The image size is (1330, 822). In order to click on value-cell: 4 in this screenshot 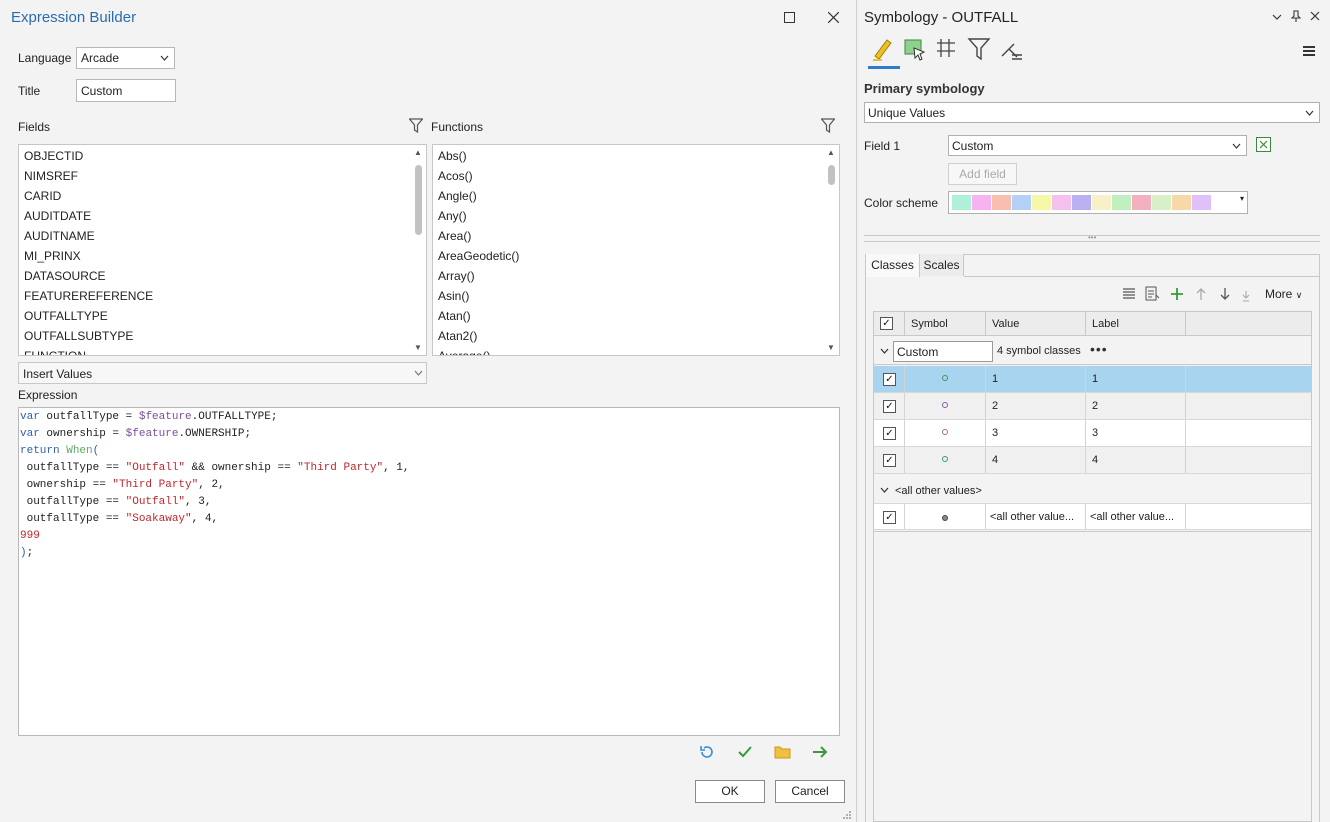, I will do `click(1036, 460)`.